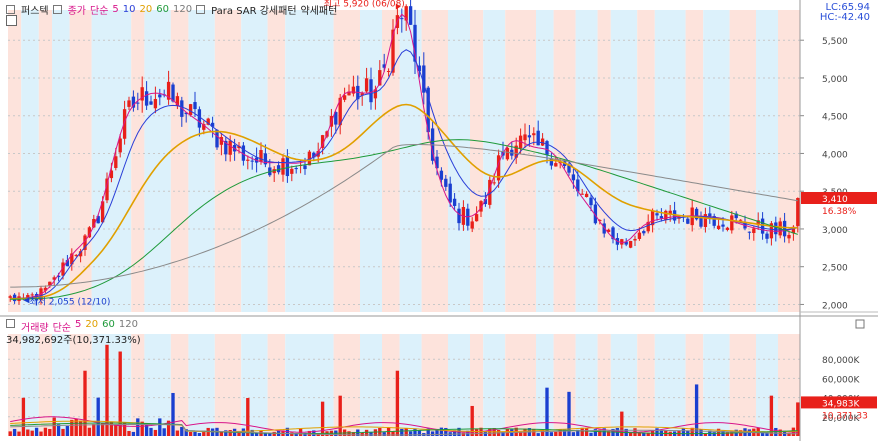  I want to click on ma20-label: 20, so click(146, 9).